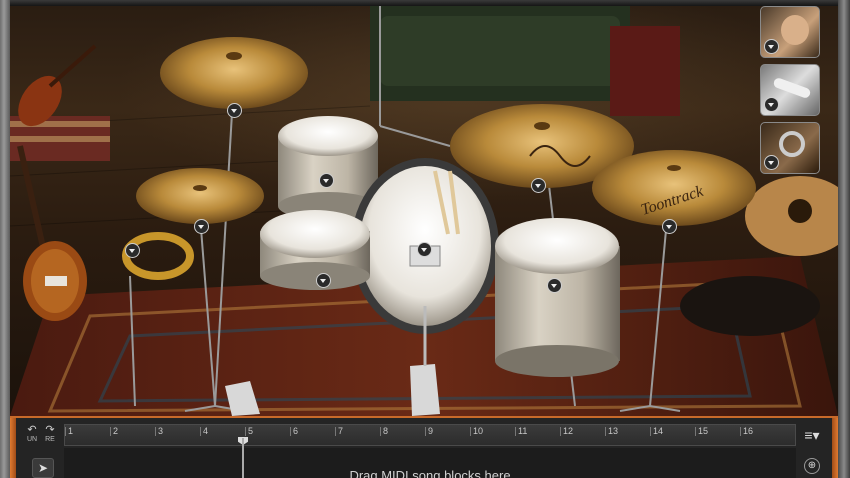  Describe the element at coordinates (795, 30) in the screenshot. I see `shaker-hand-icon` at that location.